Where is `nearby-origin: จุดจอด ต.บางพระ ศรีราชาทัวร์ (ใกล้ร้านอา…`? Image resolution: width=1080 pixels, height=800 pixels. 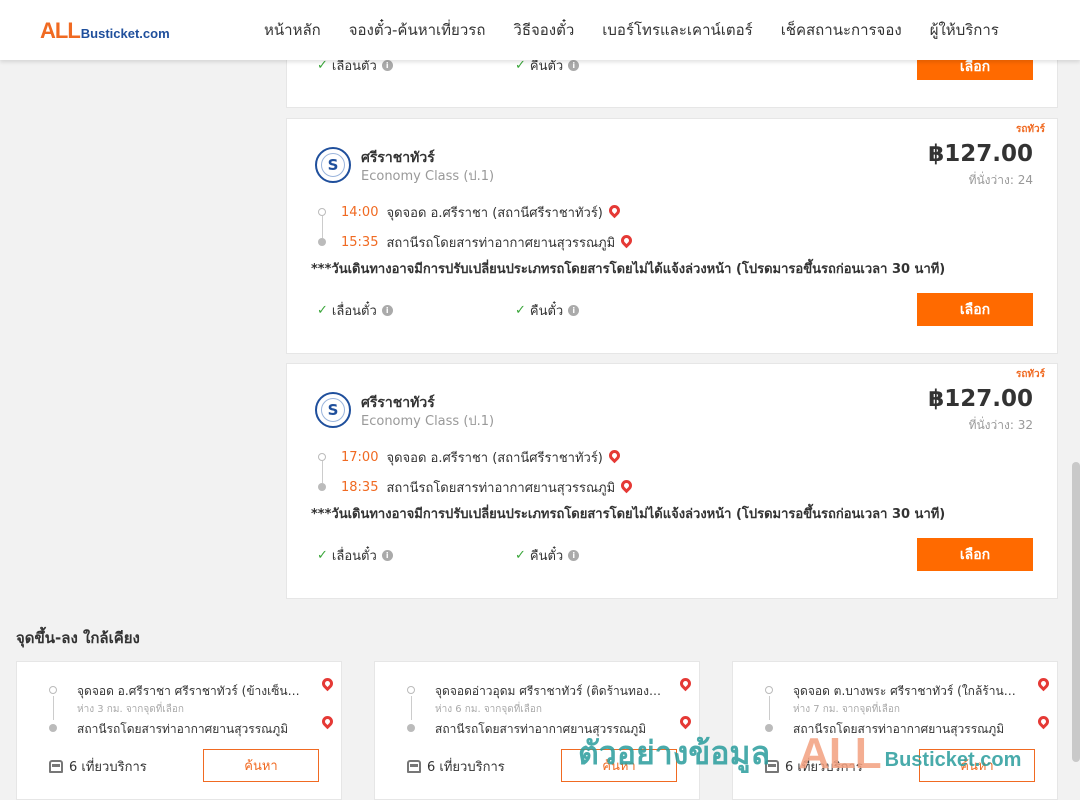 nearby-origin: จุดจอด ต.บางพระ ศรีราชาทัวร์ (ใกล้ร้านอา… is located at coordinates (907, 695).